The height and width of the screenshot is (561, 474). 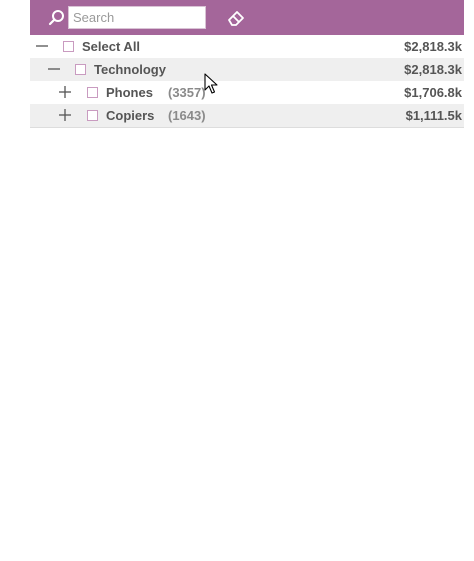 What do you see at coordinates (187, 92) in the screenshot?
I see `phones-count: (3357)` at bounding box center [187, 92].